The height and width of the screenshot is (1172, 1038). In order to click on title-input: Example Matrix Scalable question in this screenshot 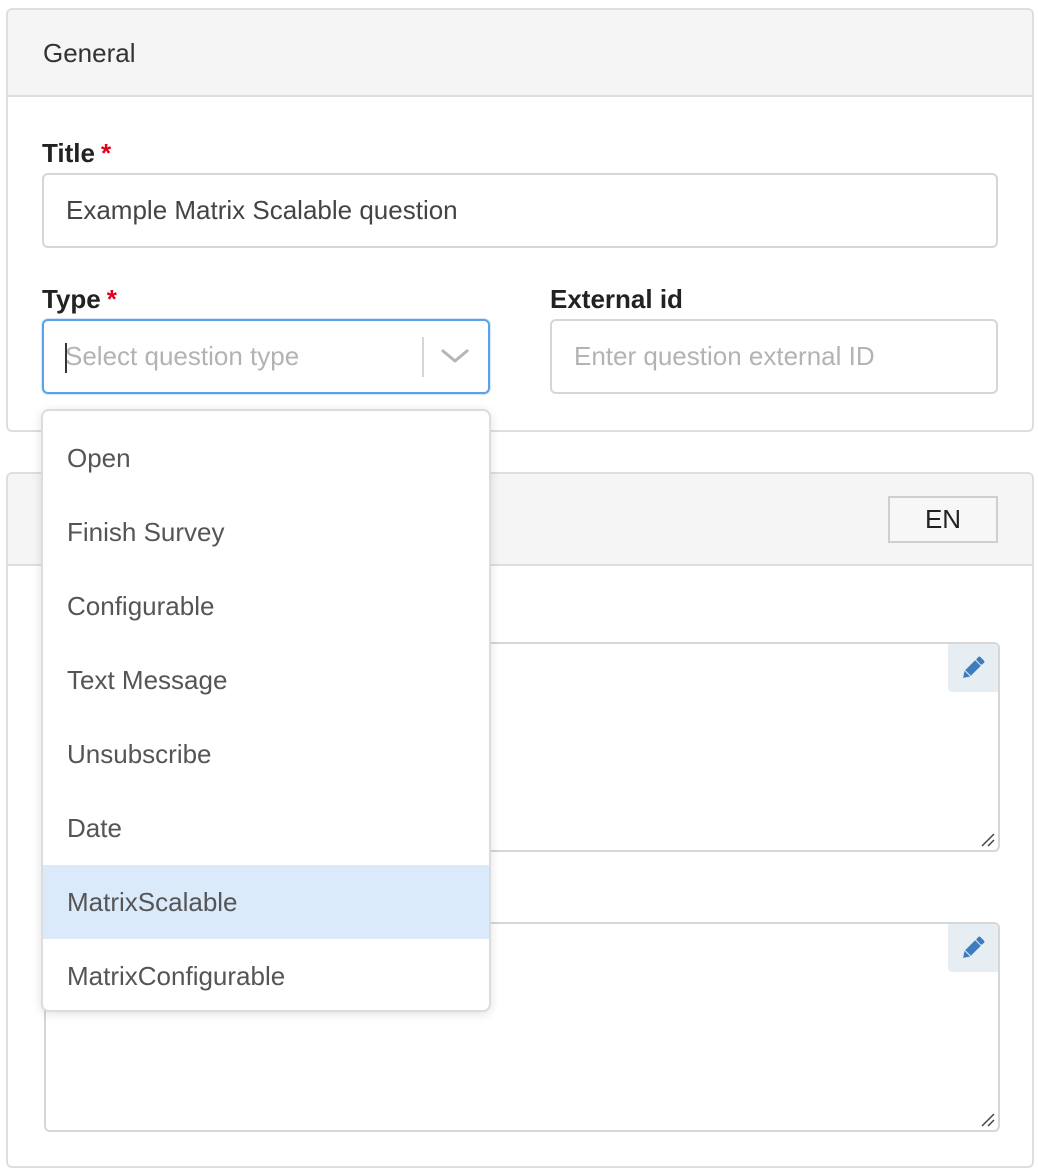, I will do `click(520, 210)`.